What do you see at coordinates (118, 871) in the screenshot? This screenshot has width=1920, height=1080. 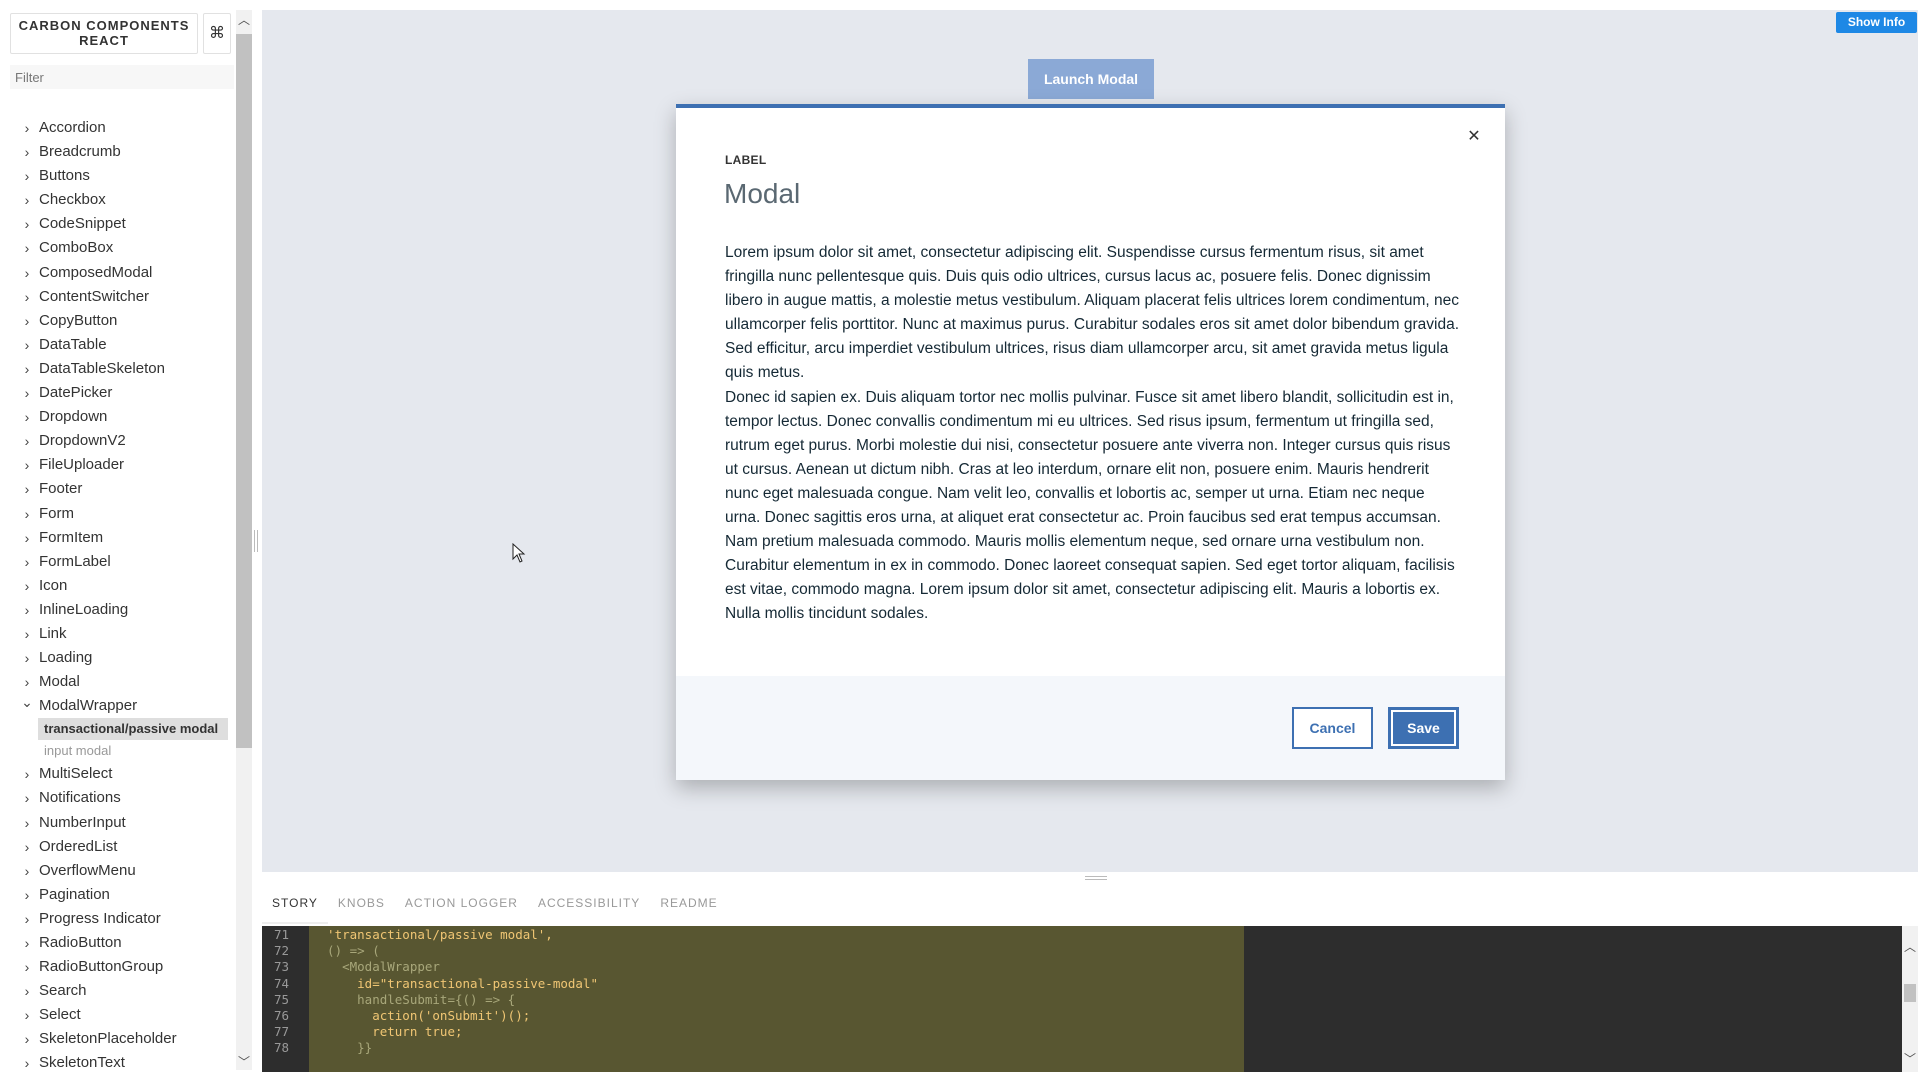 I see `sidebar-item: › OverflowMenu` at bounding box center [118, 871].